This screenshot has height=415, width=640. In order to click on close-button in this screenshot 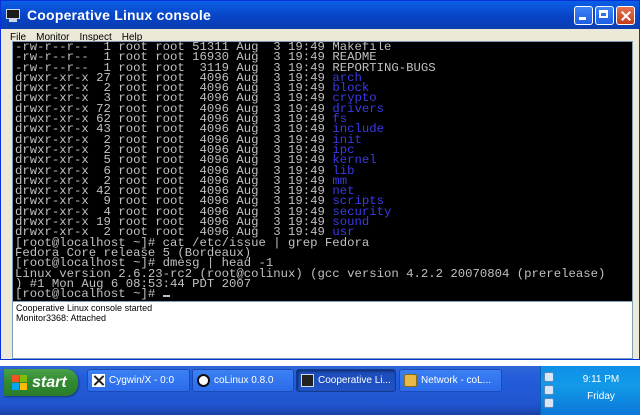, I will do `click(625, 15)`.